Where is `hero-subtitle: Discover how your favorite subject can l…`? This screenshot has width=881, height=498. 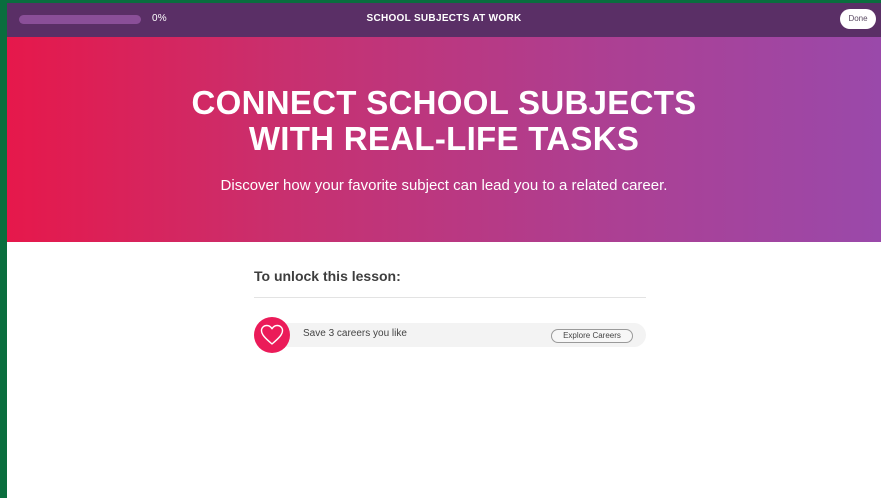
hero-subtitle: Discover how your favorite subject can l… is located at coordinates (444, 185).